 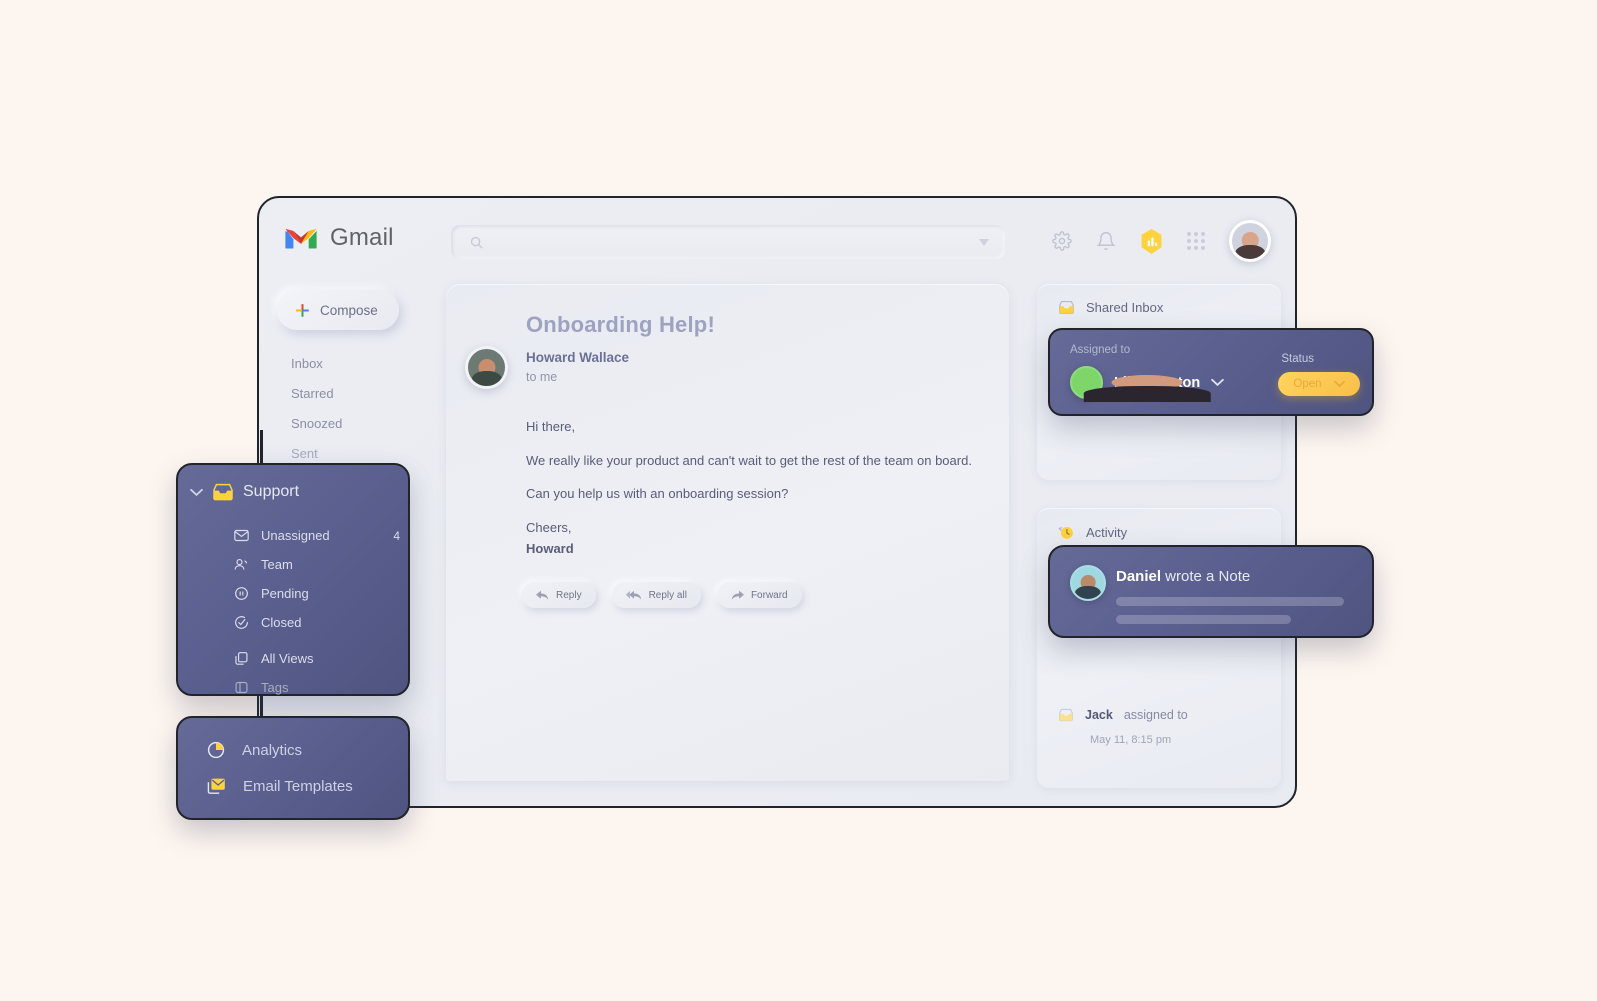 I want to click on assignee-avatar, so click(x=1140, y=384).